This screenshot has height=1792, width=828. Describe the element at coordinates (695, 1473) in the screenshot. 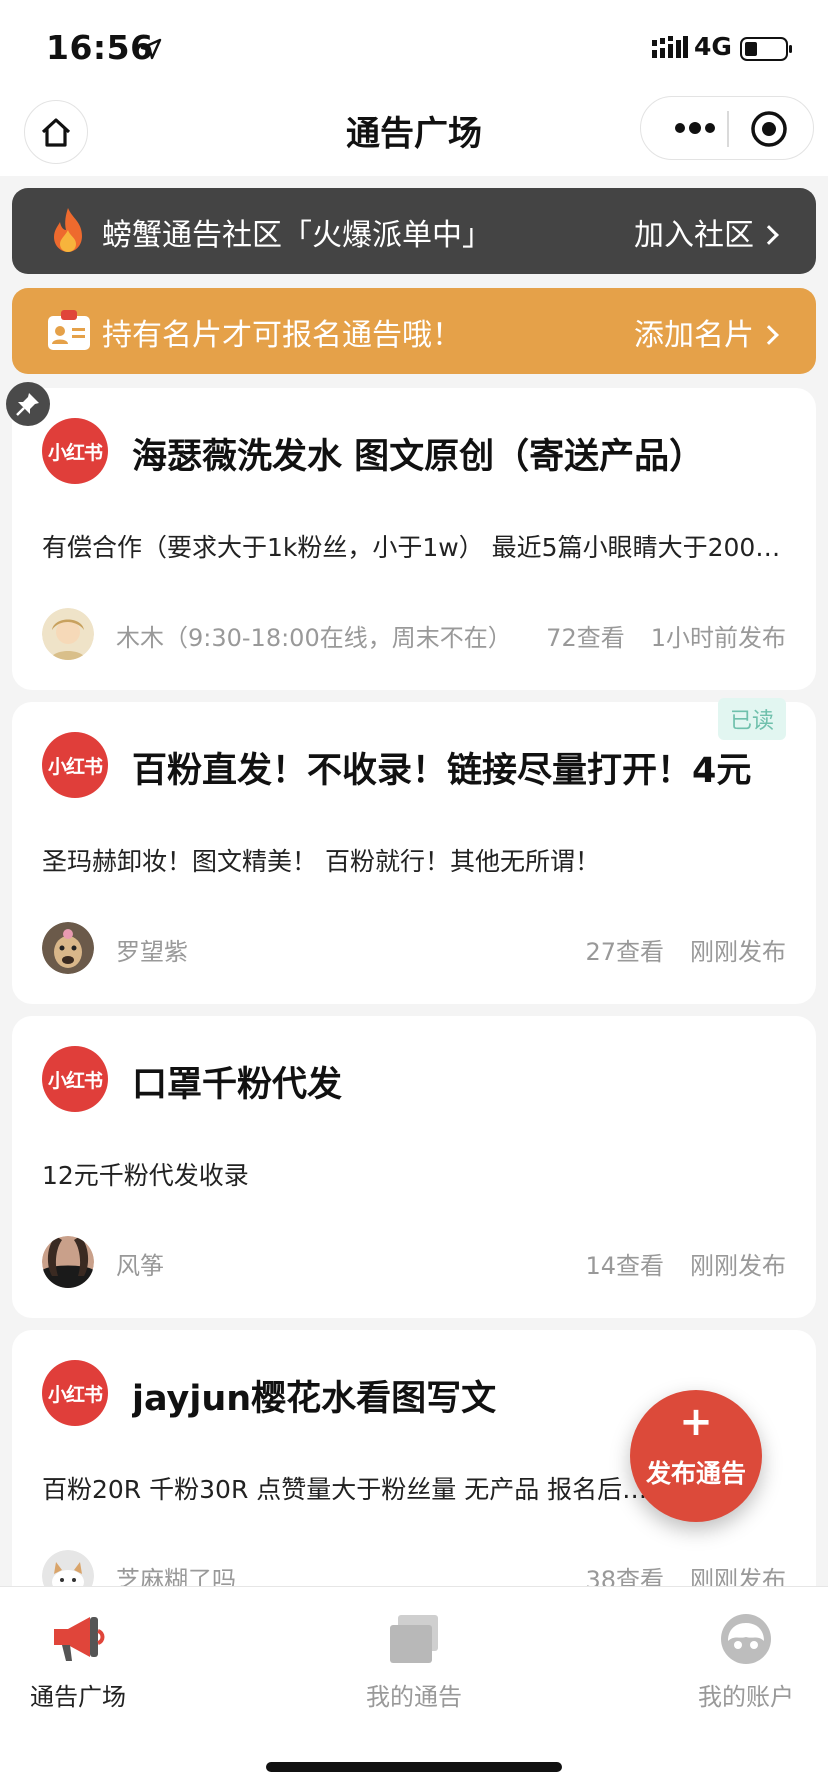

I see `publish-notice-label: 发布通告` at that location.